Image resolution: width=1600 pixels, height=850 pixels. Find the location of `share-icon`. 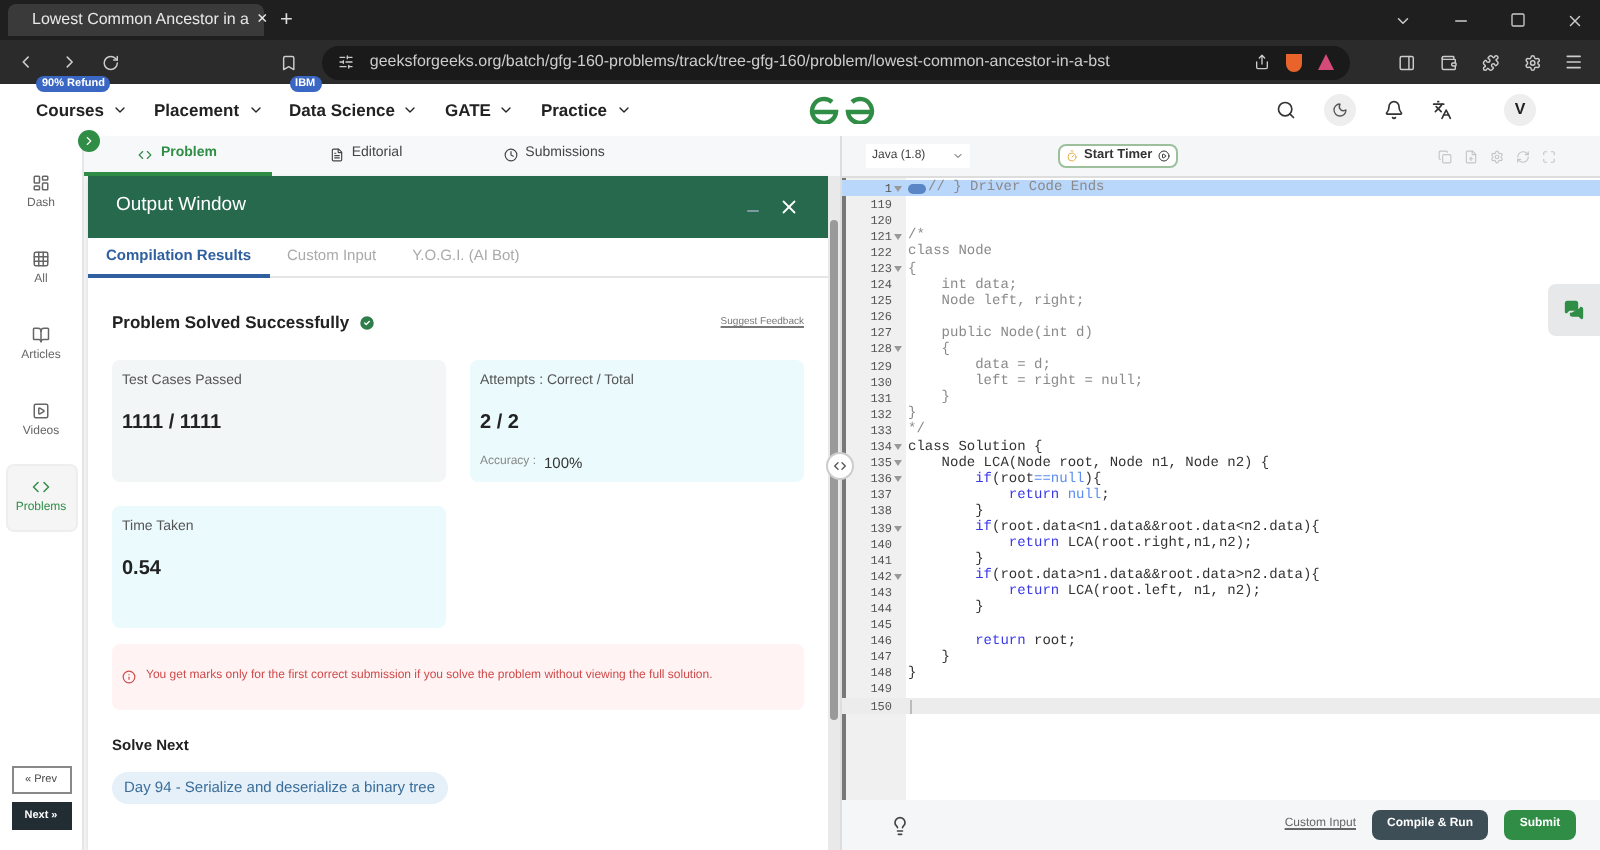

share-icon is located at coordinates (1262, 62).